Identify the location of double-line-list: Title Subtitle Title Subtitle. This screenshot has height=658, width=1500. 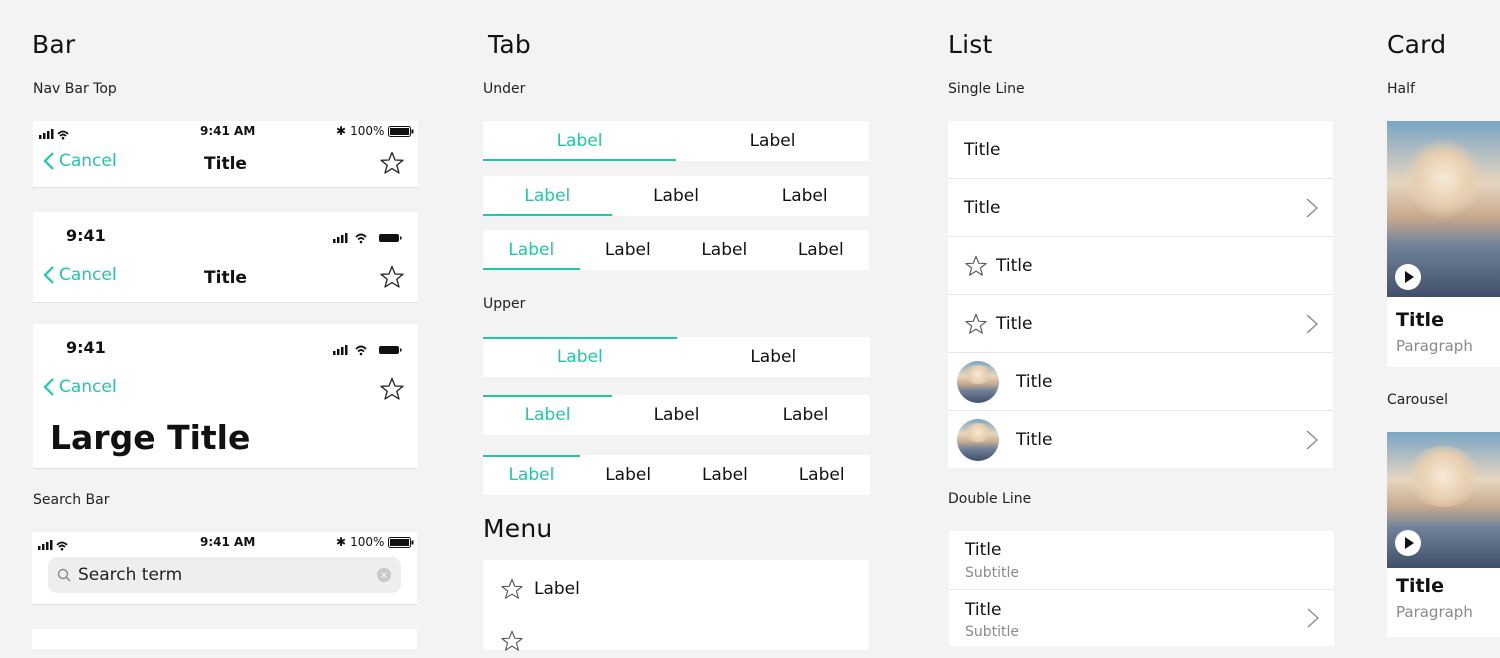
(1141, 588).